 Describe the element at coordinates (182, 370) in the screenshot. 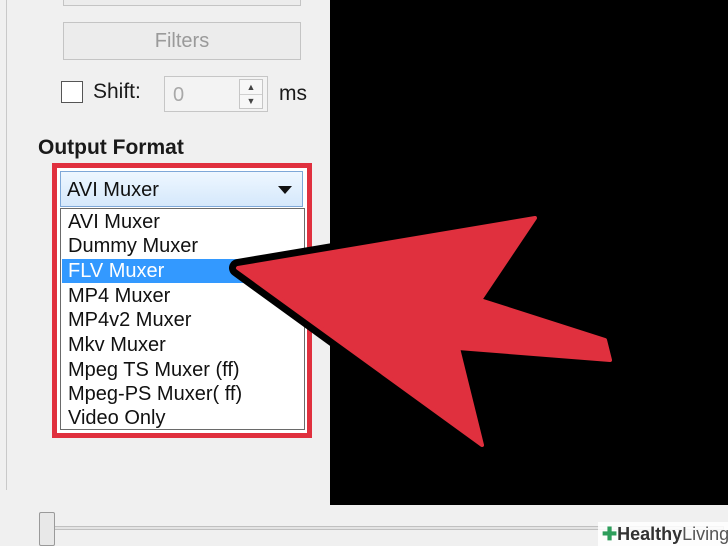

I see `option-mpeg-ts-muxer: Mpeg TS Muxer (ff)` at that location.